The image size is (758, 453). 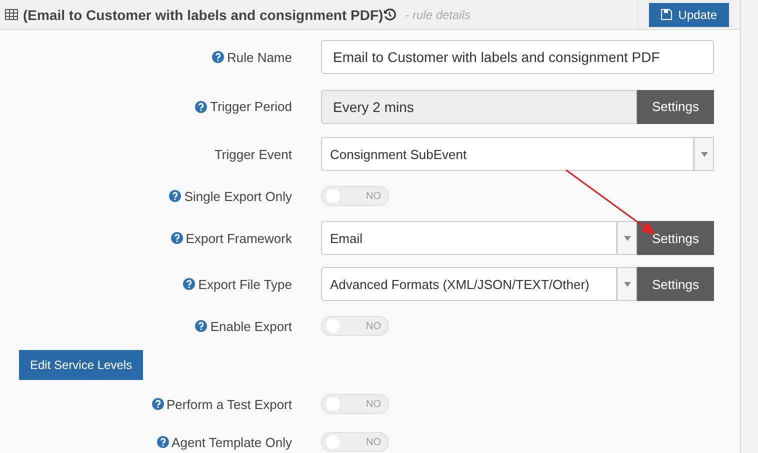 I want to click on label-text: Enable Export, so click(x=251, y=326).